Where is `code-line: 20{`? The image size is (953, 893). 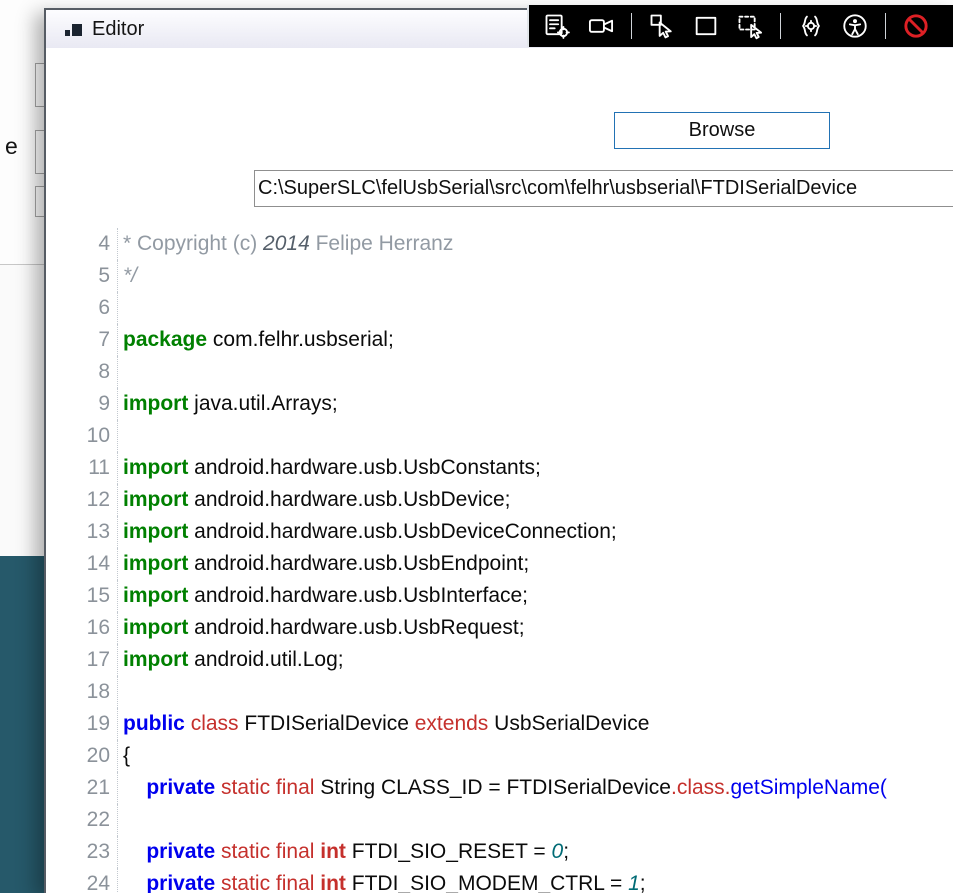 code-line: 20{ is located at coordinates (499, 756).